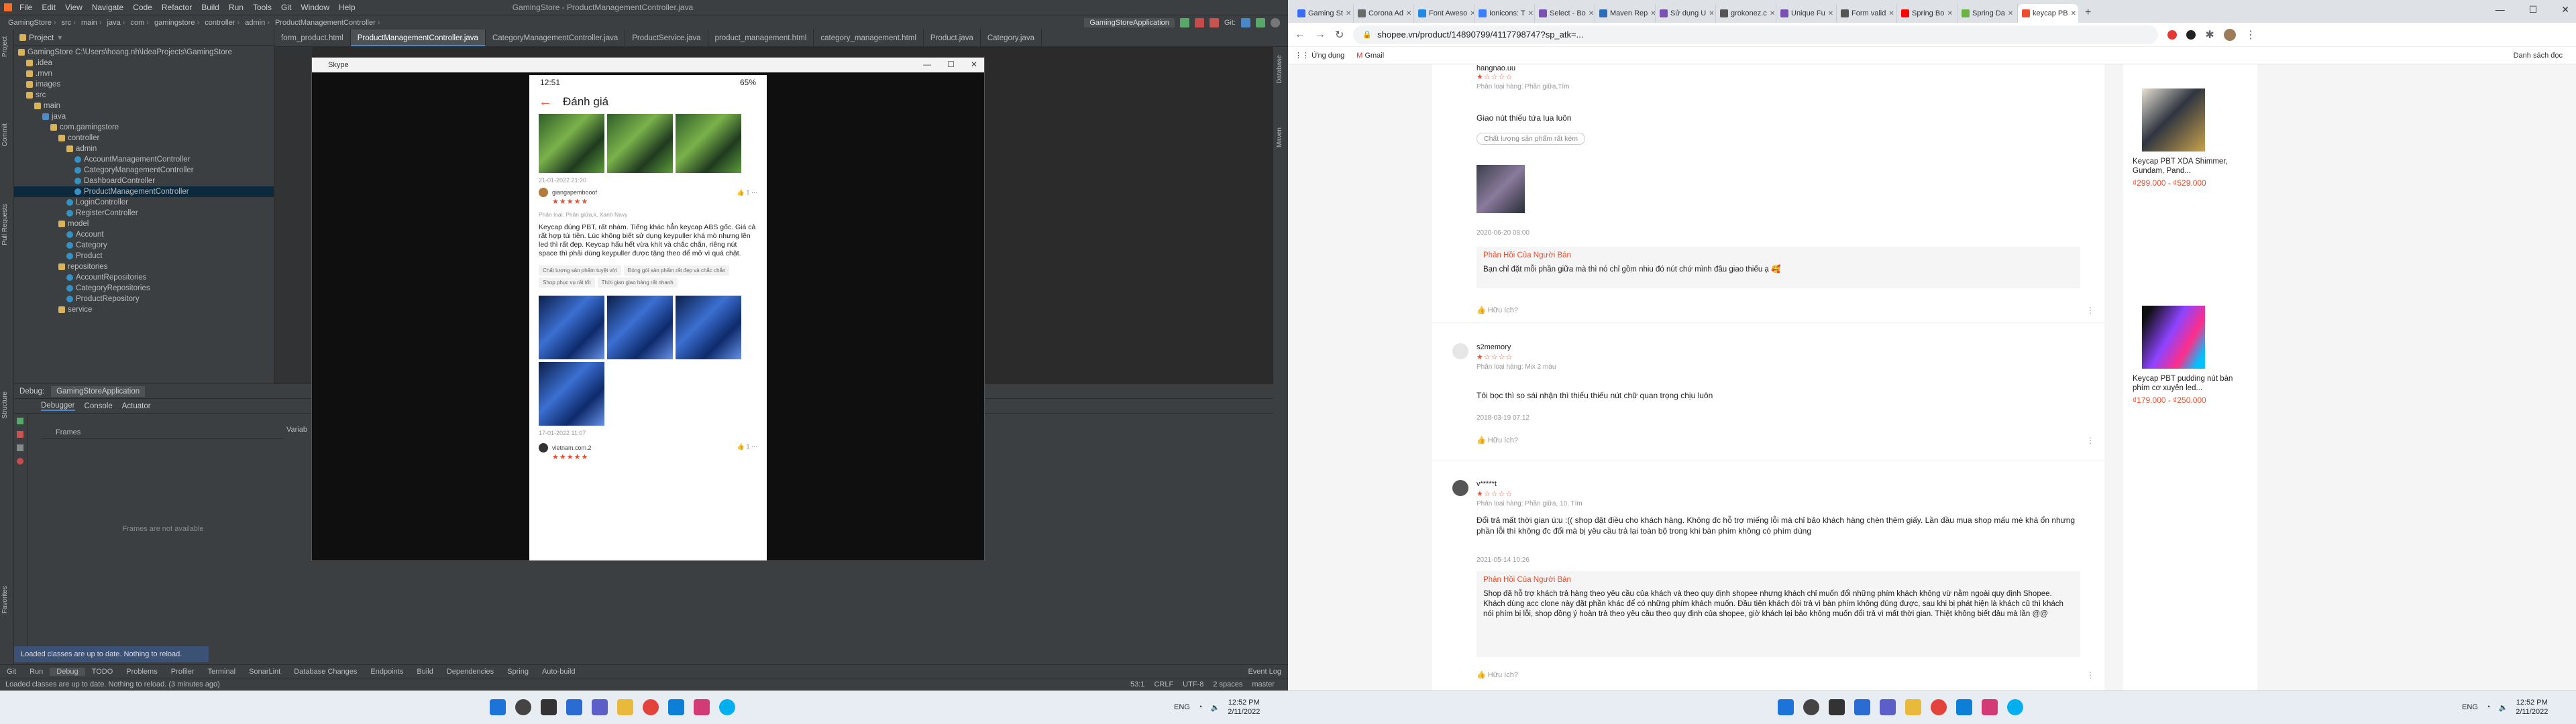 Image resolution: width=2576 pixels, height=724 pixels. Describe the element at coordinates (1264, 672) in the screenshot. I see `event-log-button: Event Log` at that location.